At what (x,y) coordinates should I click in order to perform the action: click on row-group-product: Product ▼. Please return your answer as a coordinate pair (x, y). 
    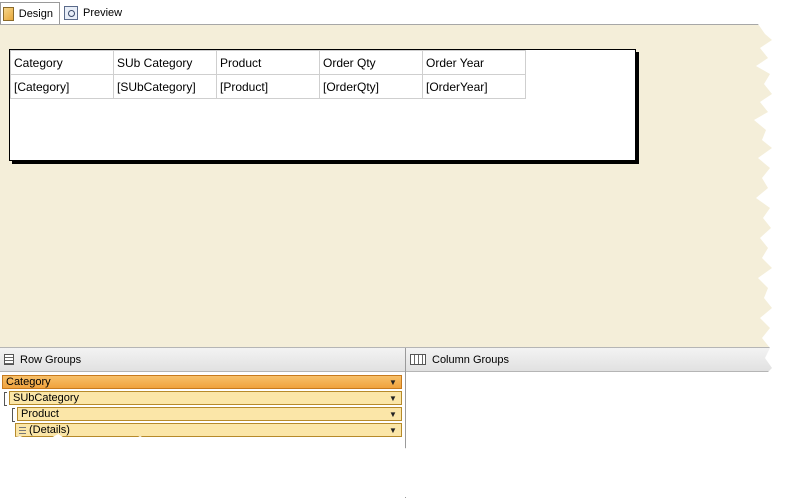
    Looking at the image, I should click on (209, 414).